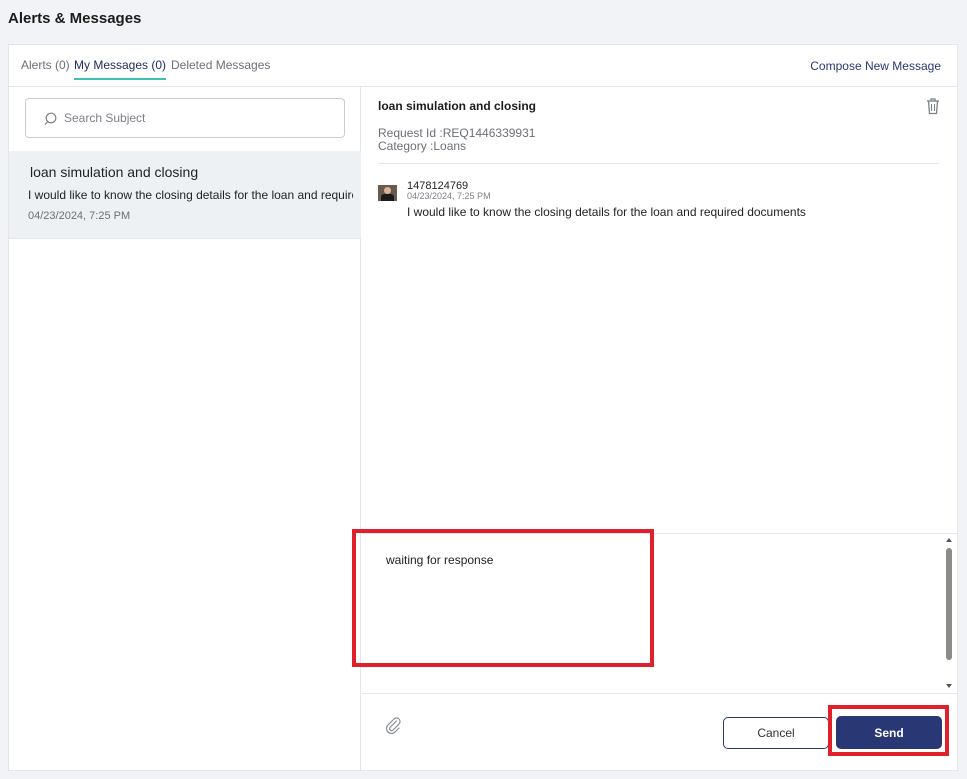 Image resolution: width=967 pixels, height=779 pixels. Describe the element at coordinates (79, 216) in the screenshot. I see `message-date: 04/23/2024, 7:25 PM` at that location.